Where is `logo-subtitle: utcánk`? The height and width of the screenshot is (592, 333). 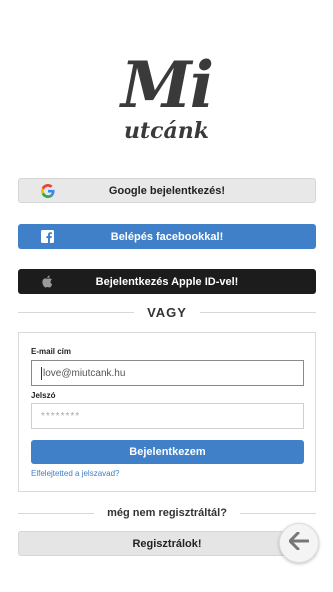
logo-subtitle: utcánk is located at coordinates (166, 131).